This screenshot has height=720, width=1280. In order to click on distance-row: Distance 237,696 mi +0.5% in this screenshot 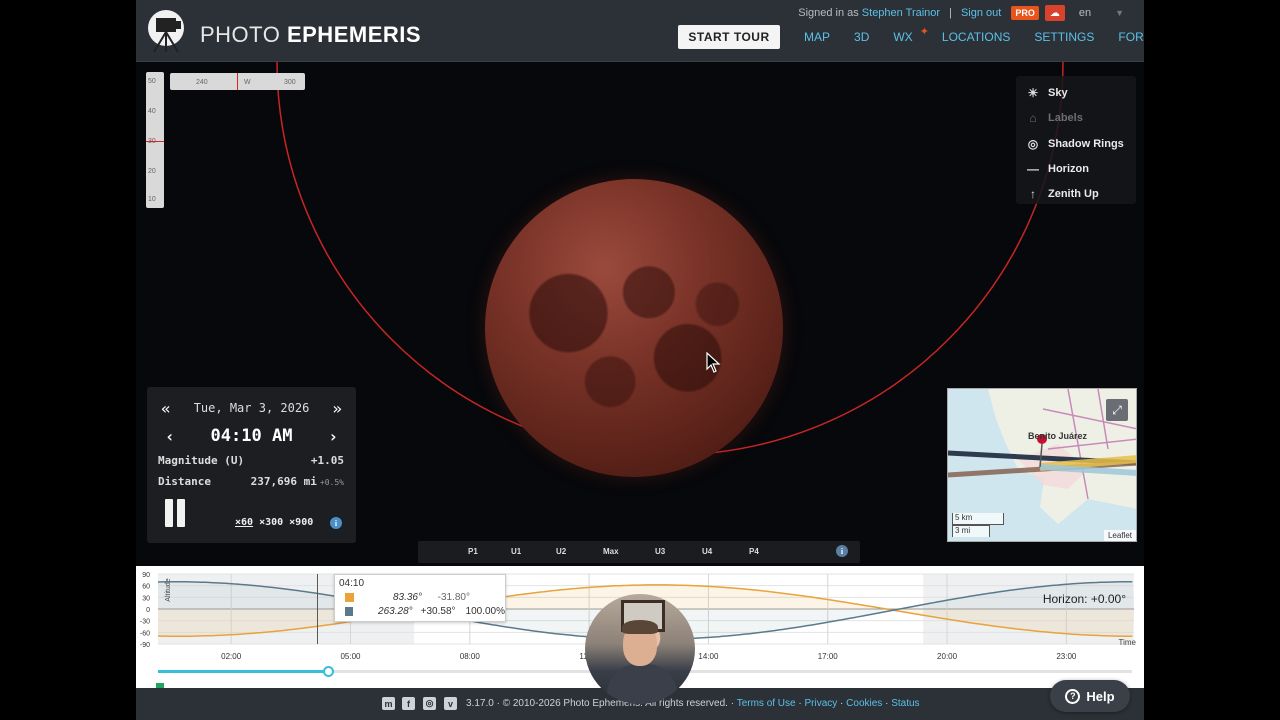, I will do `click(251, 481)`.